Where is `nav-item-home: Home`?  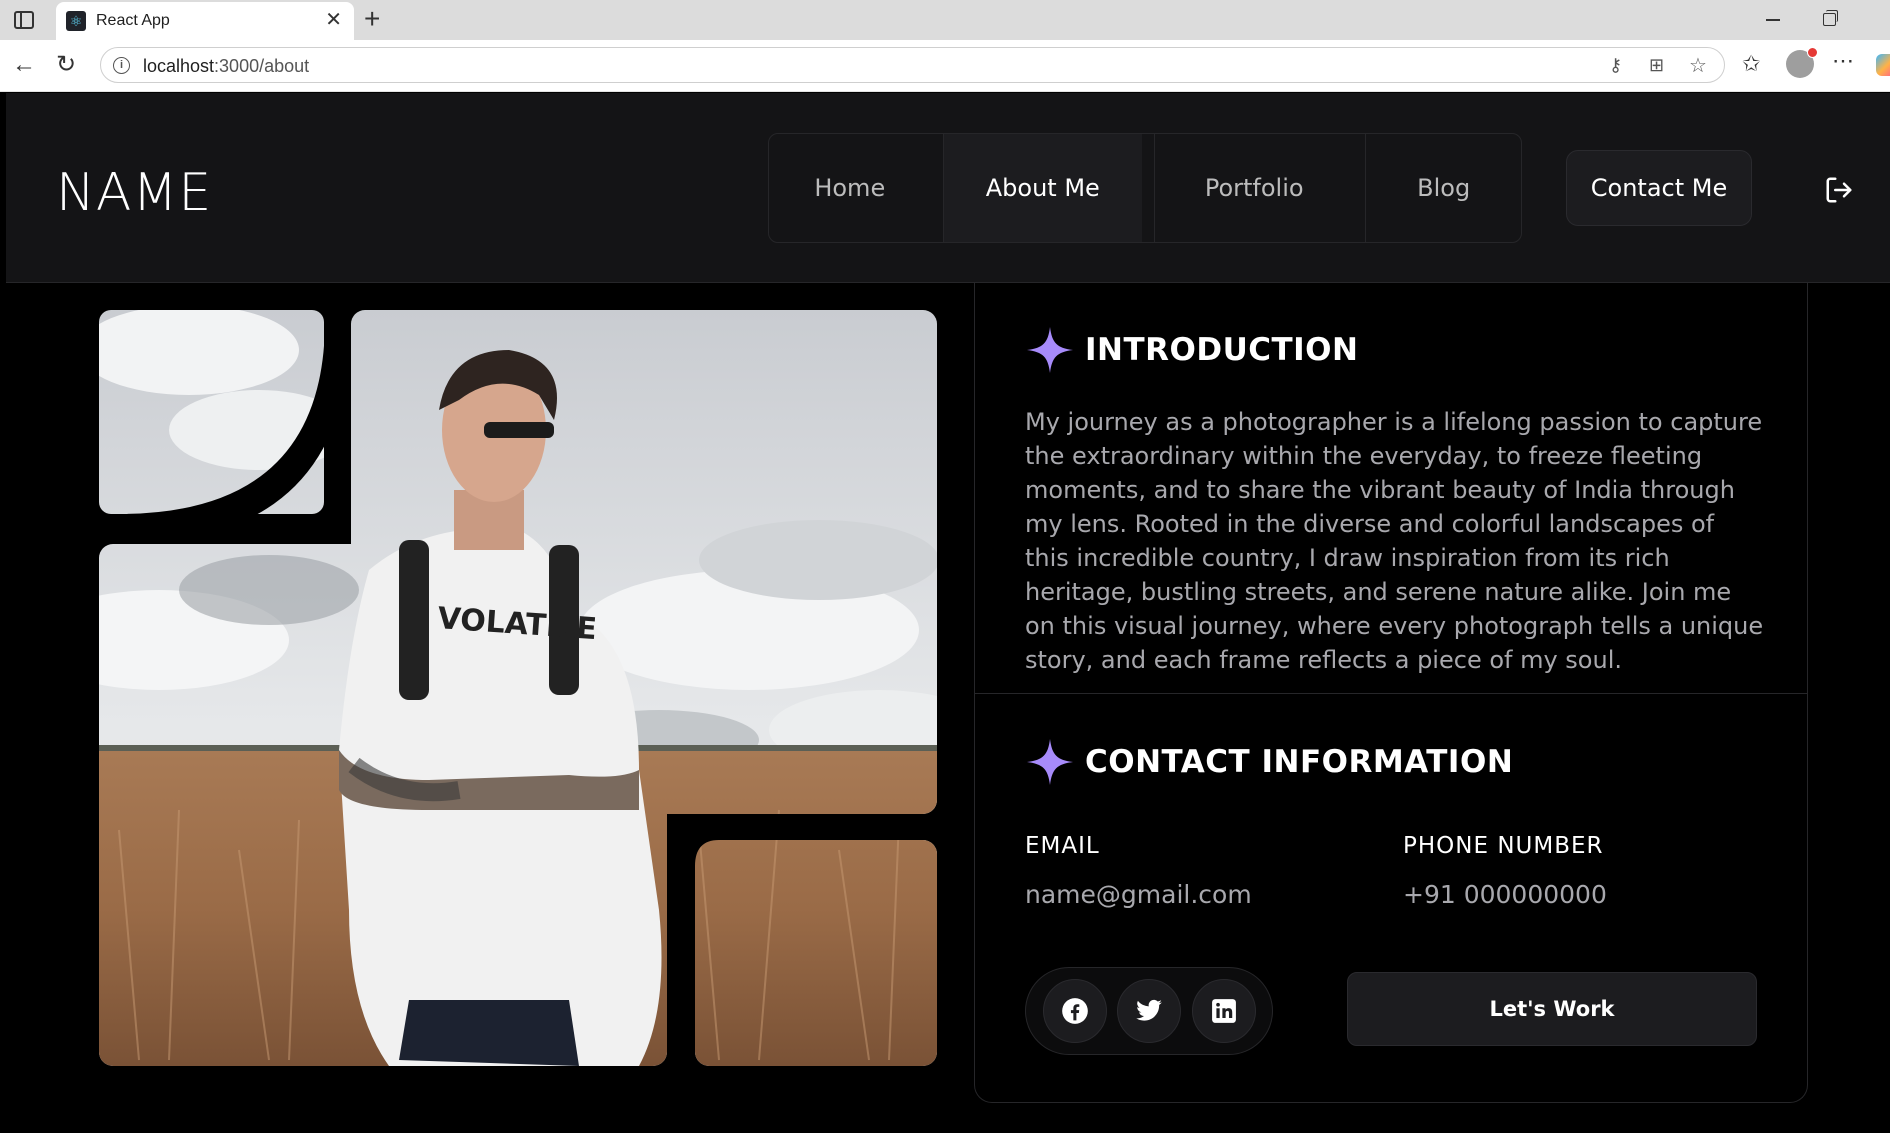 nav-item-home: Home is located at coordinates (850, 188).